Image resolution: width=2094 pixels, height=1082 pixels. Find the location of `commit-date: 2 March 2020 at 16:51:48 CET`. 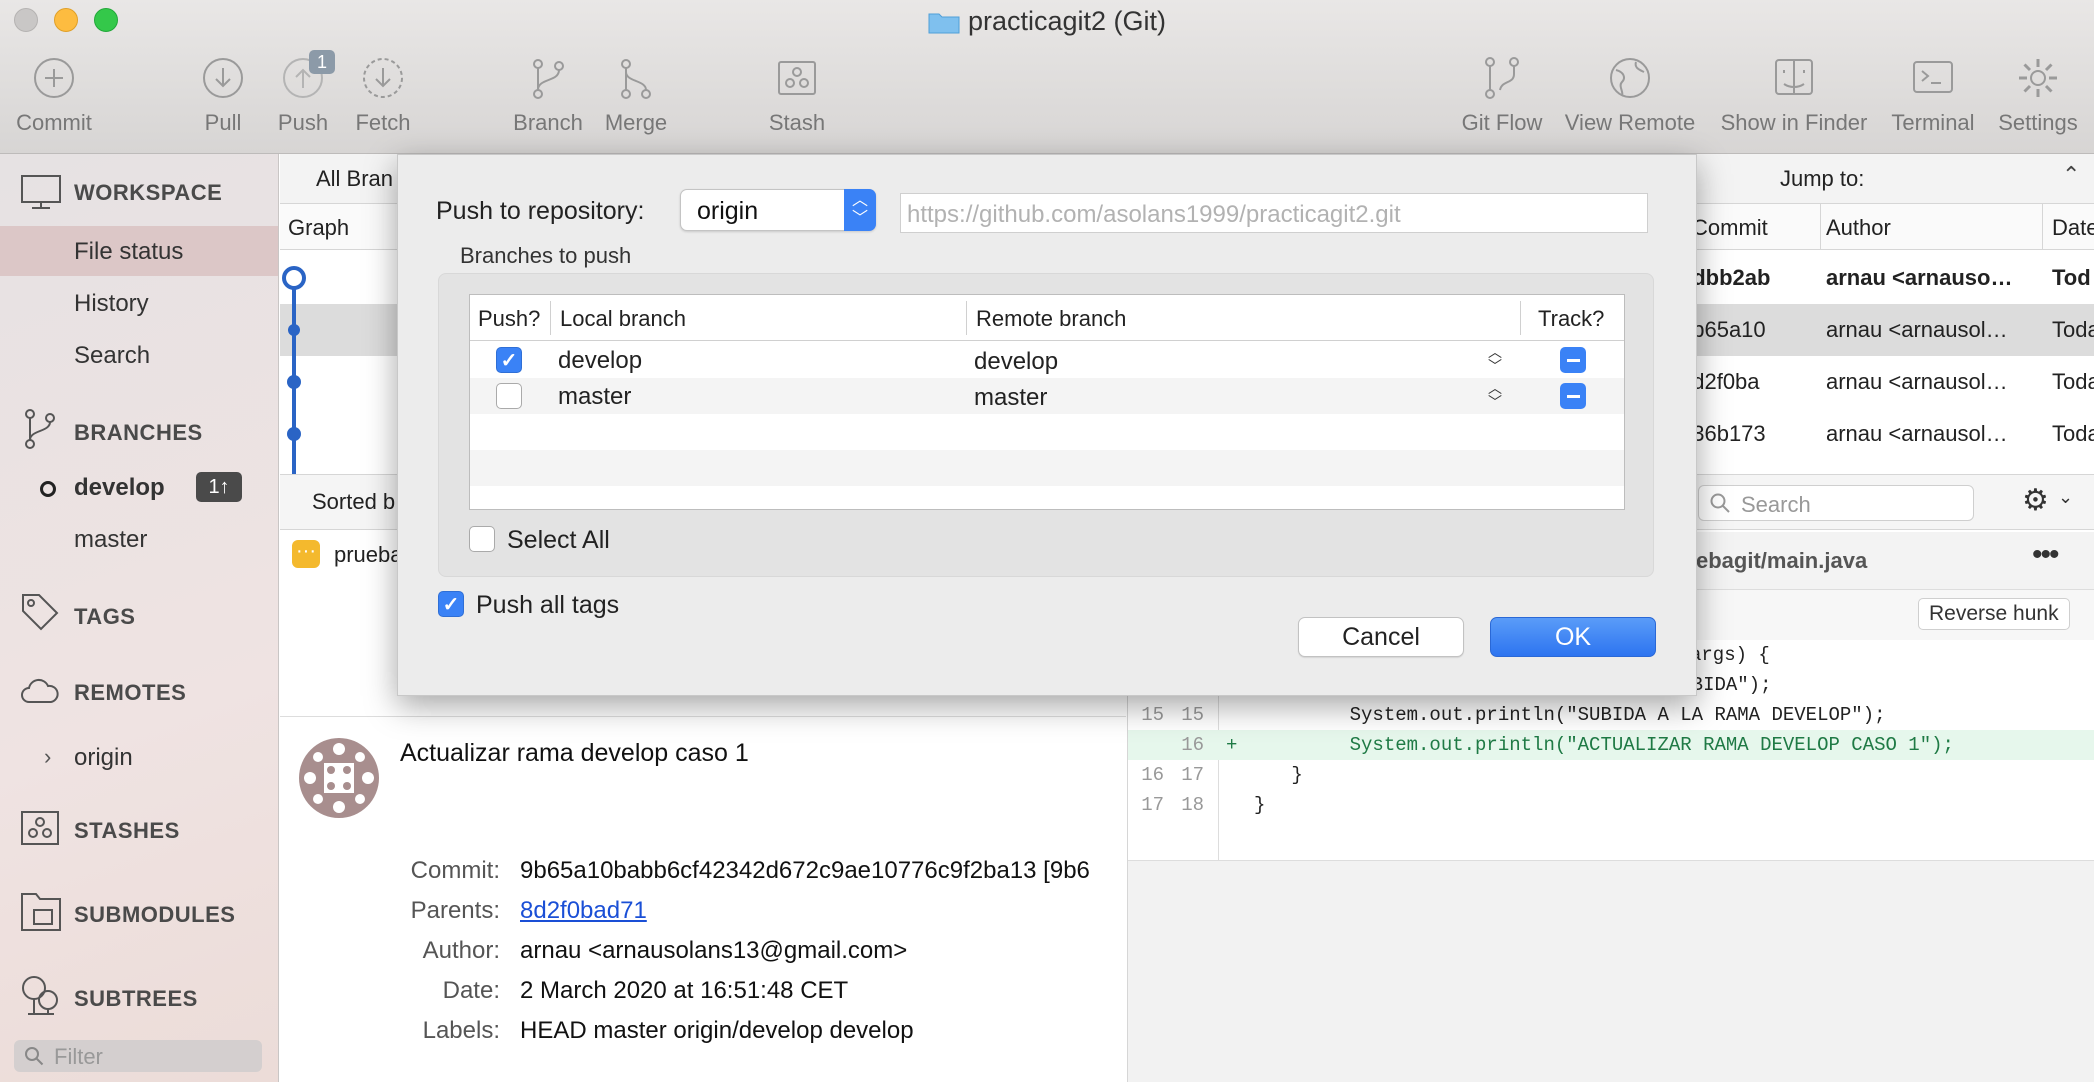

commit-date: 2 March 2020 at 16:51:48 CET is located at coordinates (684, 990).